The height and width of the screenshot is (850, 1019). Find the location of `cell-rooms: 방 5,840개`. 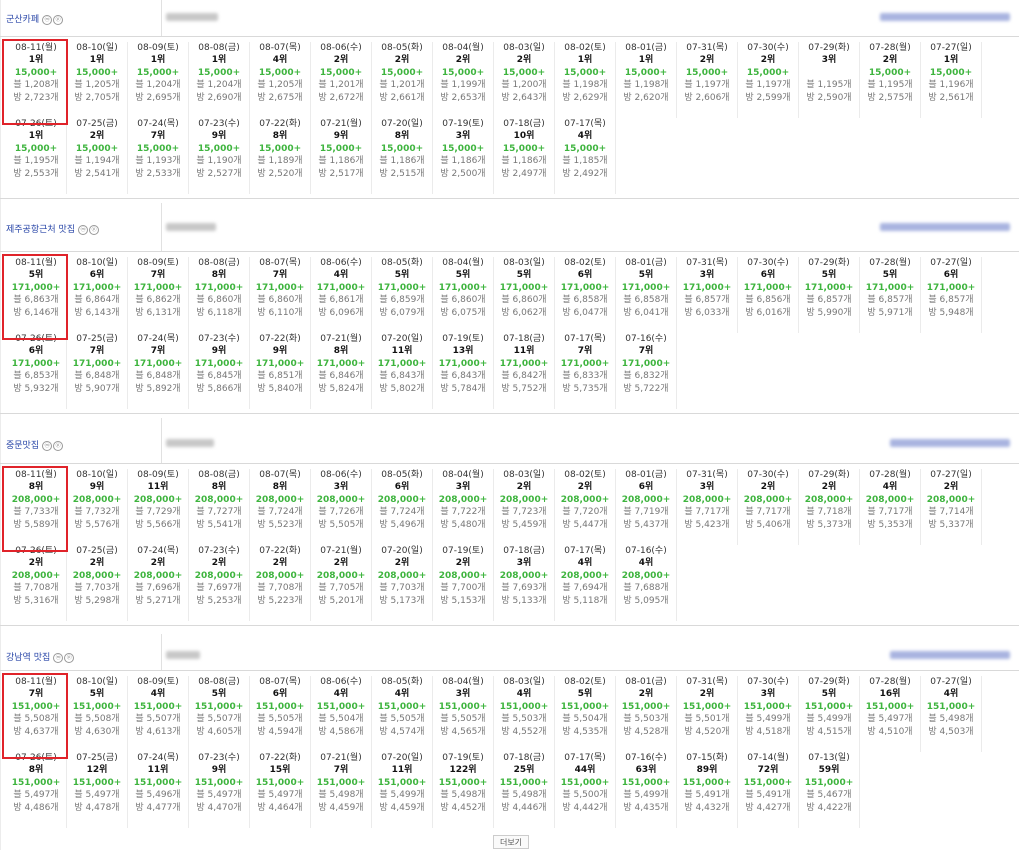

cell-rooms: 방 5,840개 is located at coordinates (280, 388).